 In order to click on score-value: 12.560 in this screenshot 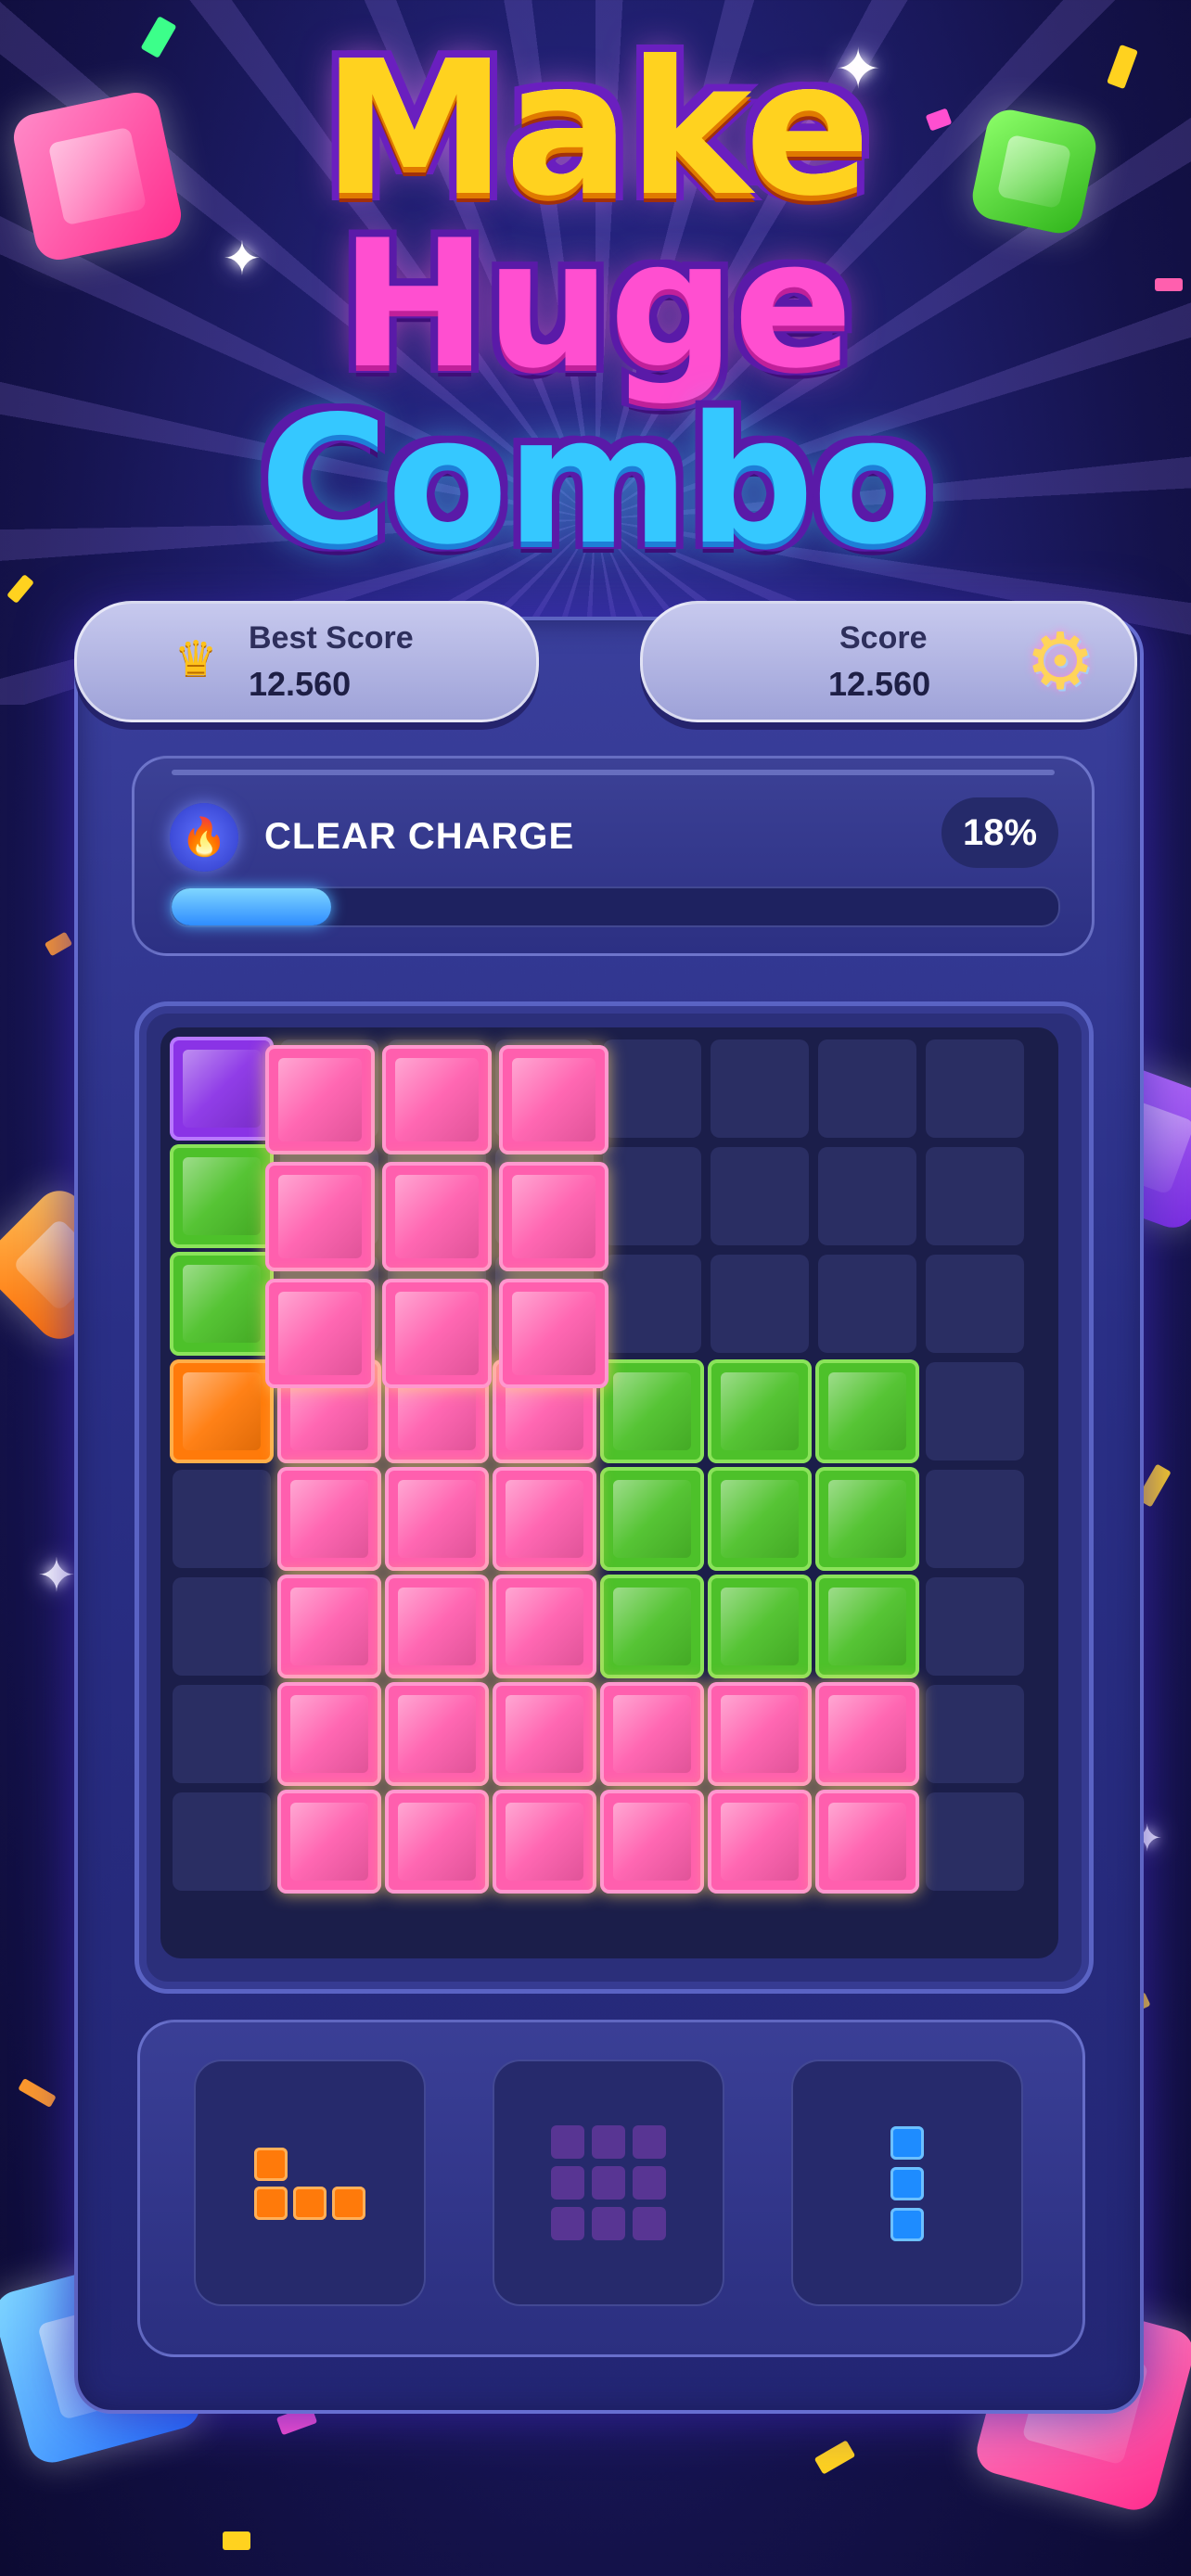, I will do `click(879, 684)`.